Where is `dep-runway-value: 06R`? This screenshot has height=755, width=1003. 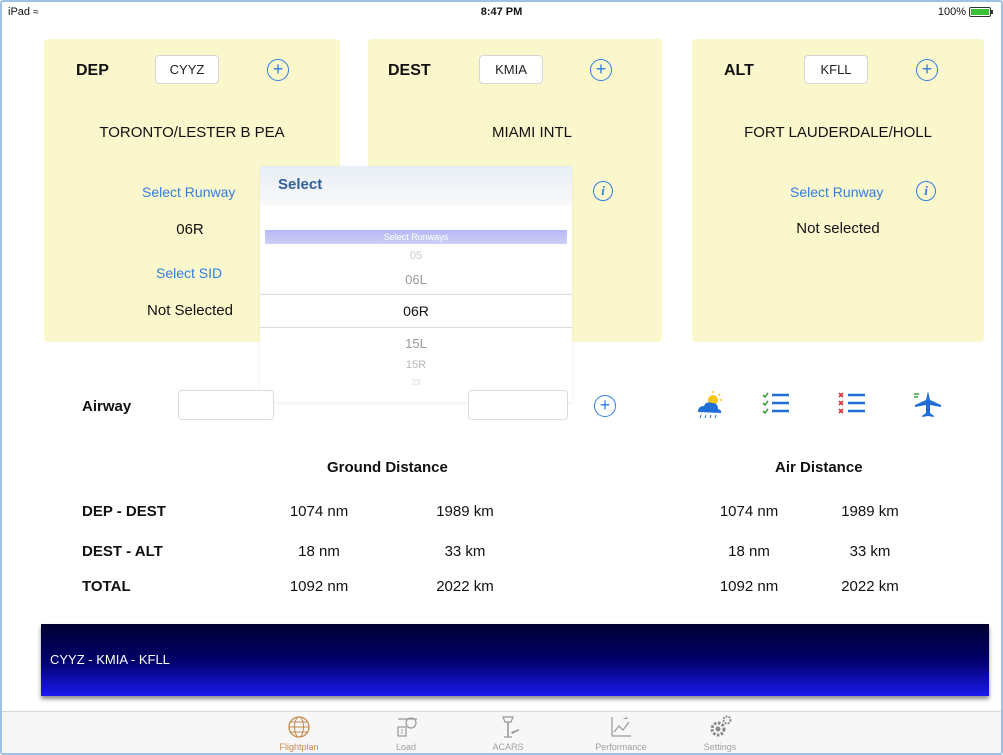 dep-runway-value: 06R is located at coordinates (190, 229).